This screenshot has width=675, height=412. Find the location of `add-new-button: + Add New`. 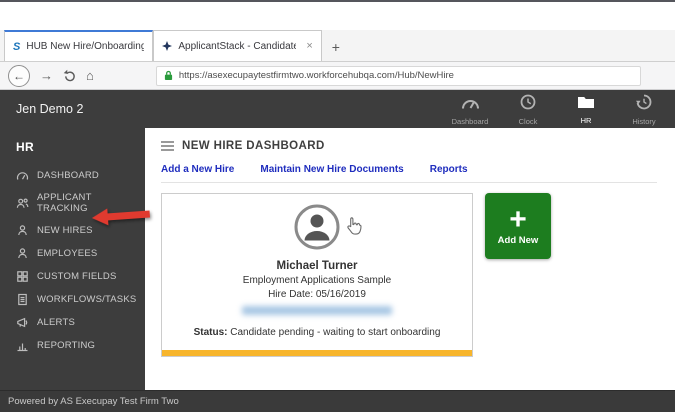

add-new-button: + Add New is located at coordinates (518, 226).